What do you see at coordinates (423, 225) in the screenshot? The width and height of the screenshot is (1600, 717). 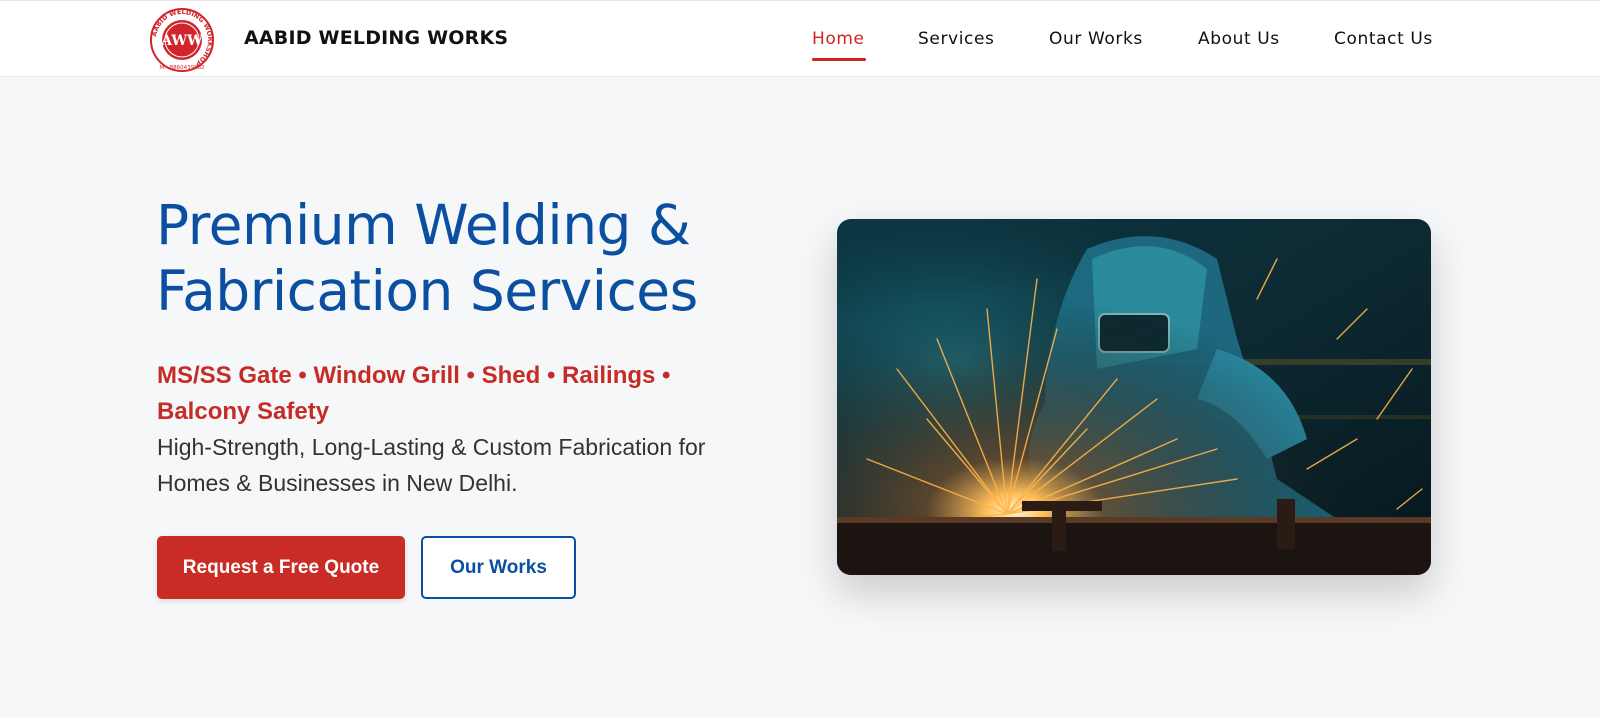 I see `hero-title-line1: Premium Welding &` at bounding box center [423, 225].